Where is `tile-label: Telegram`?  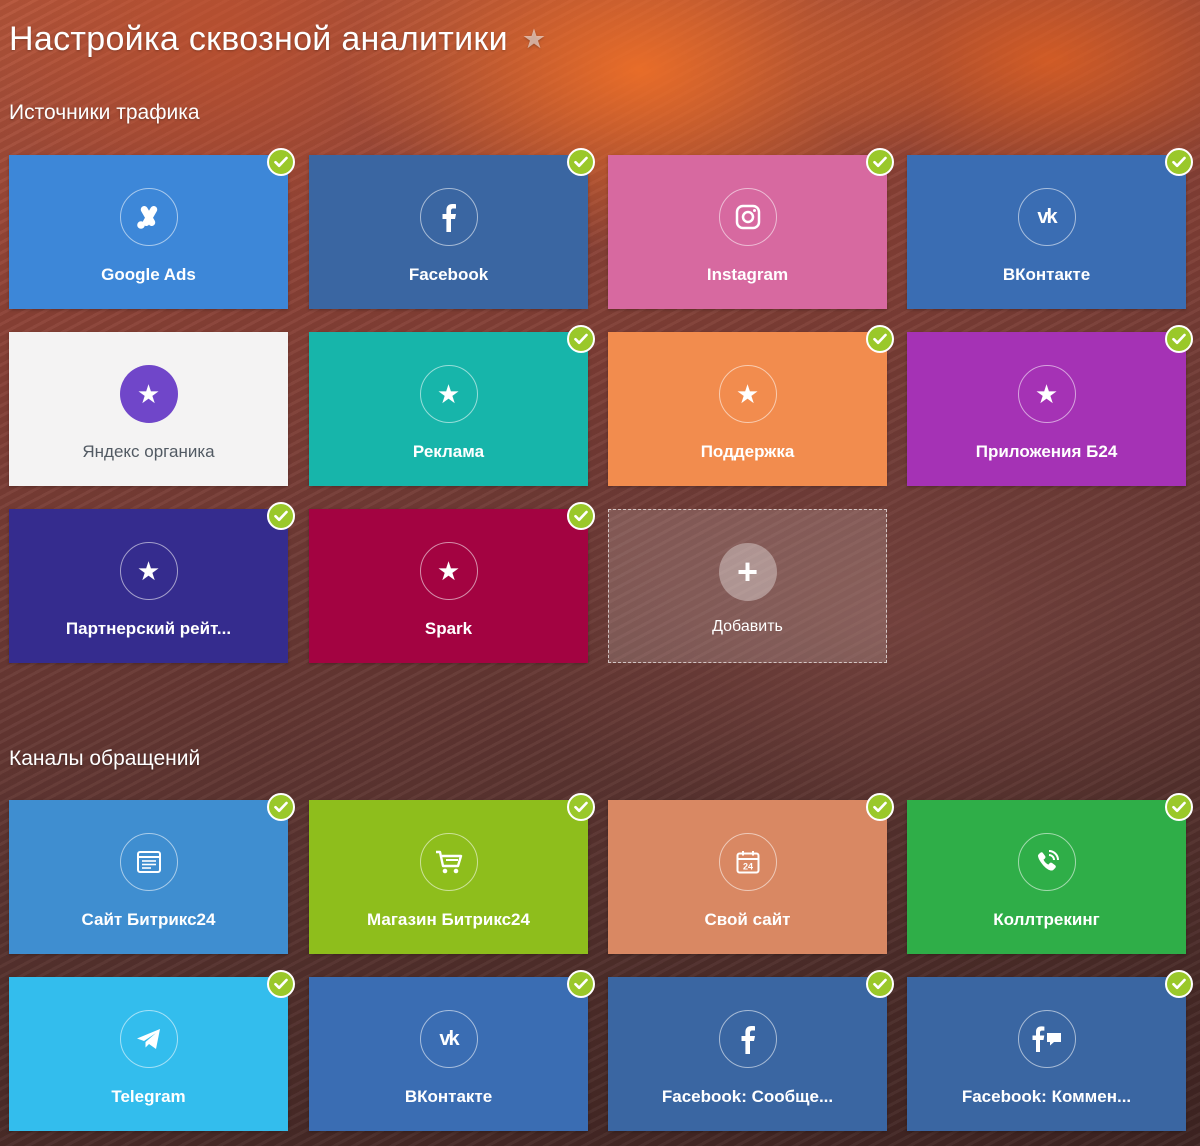 tile-label: Telegram is located at coordinates (148, 1096).